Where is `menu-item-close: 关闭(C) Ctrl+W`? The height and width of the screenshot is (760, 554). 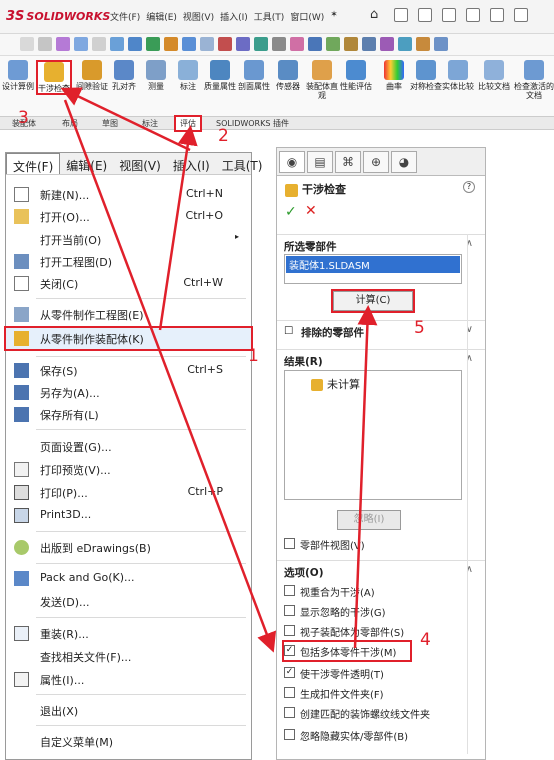 menu-item-close: 关闭(C) Ctrl+W is located at coordinates (128, 283).